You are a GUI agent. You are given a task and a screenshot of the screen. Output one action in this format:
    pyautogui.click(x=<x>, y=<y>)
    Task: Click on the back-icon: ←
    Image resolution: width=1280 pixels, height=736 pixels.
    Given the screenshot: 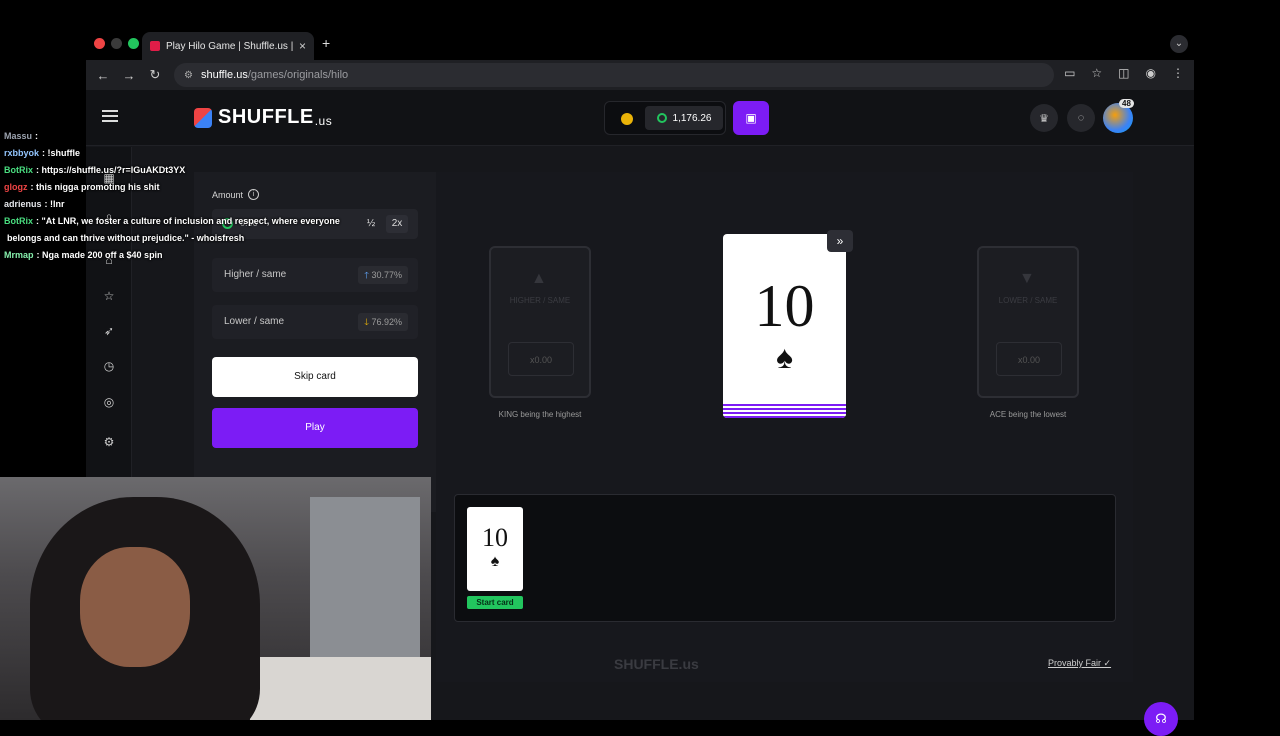 What is the action you would take?
    pyautogui.click(x=103, y=75)
    